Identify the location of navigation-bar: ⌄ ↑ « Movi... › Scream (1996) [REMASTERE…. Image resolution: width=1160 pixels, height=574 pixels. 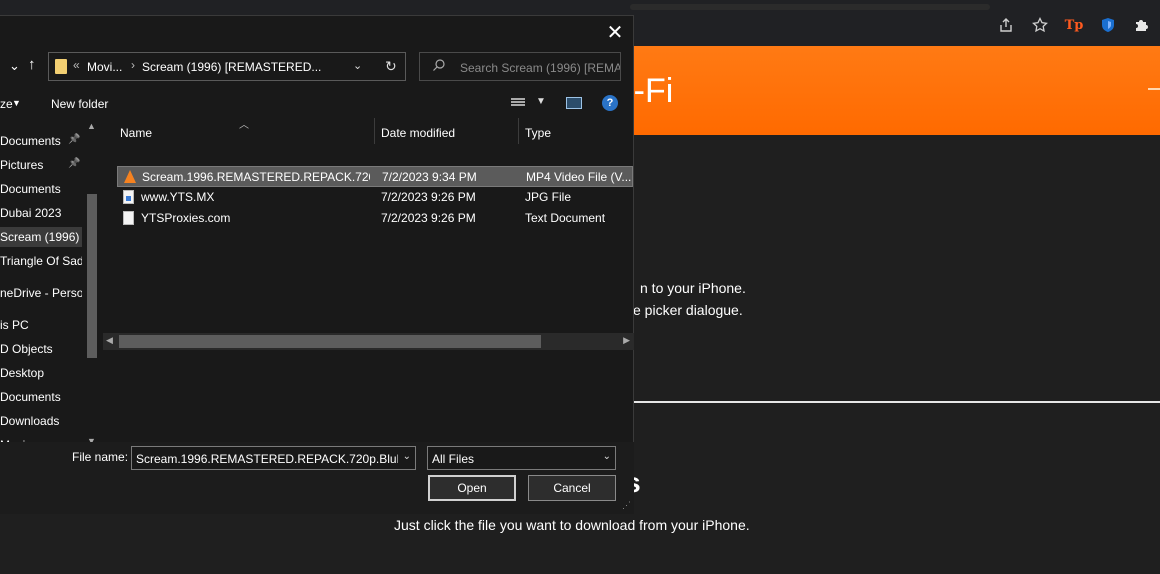
(317, 67).